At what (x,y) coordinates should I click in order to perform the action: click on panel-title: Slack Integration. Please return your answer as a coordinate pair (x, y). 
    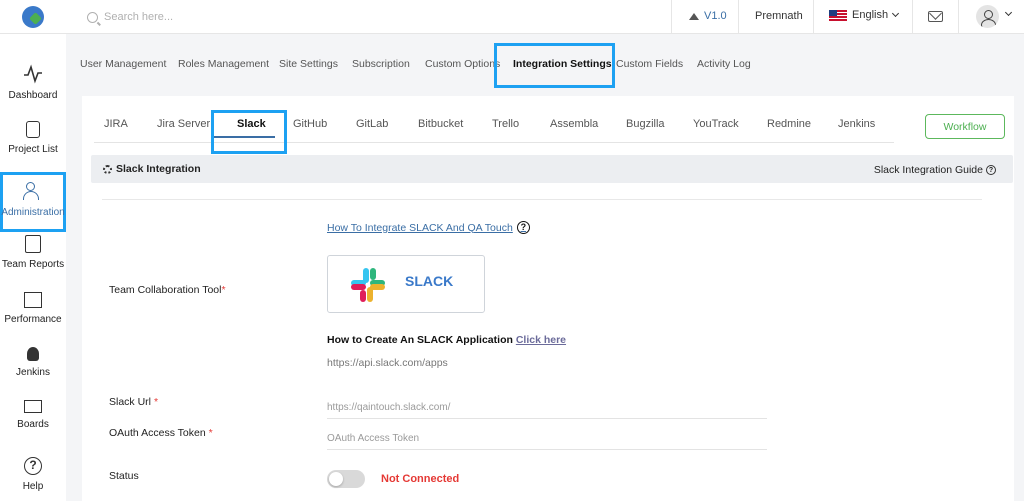
    Looking at the image, I should click on (152, 169).